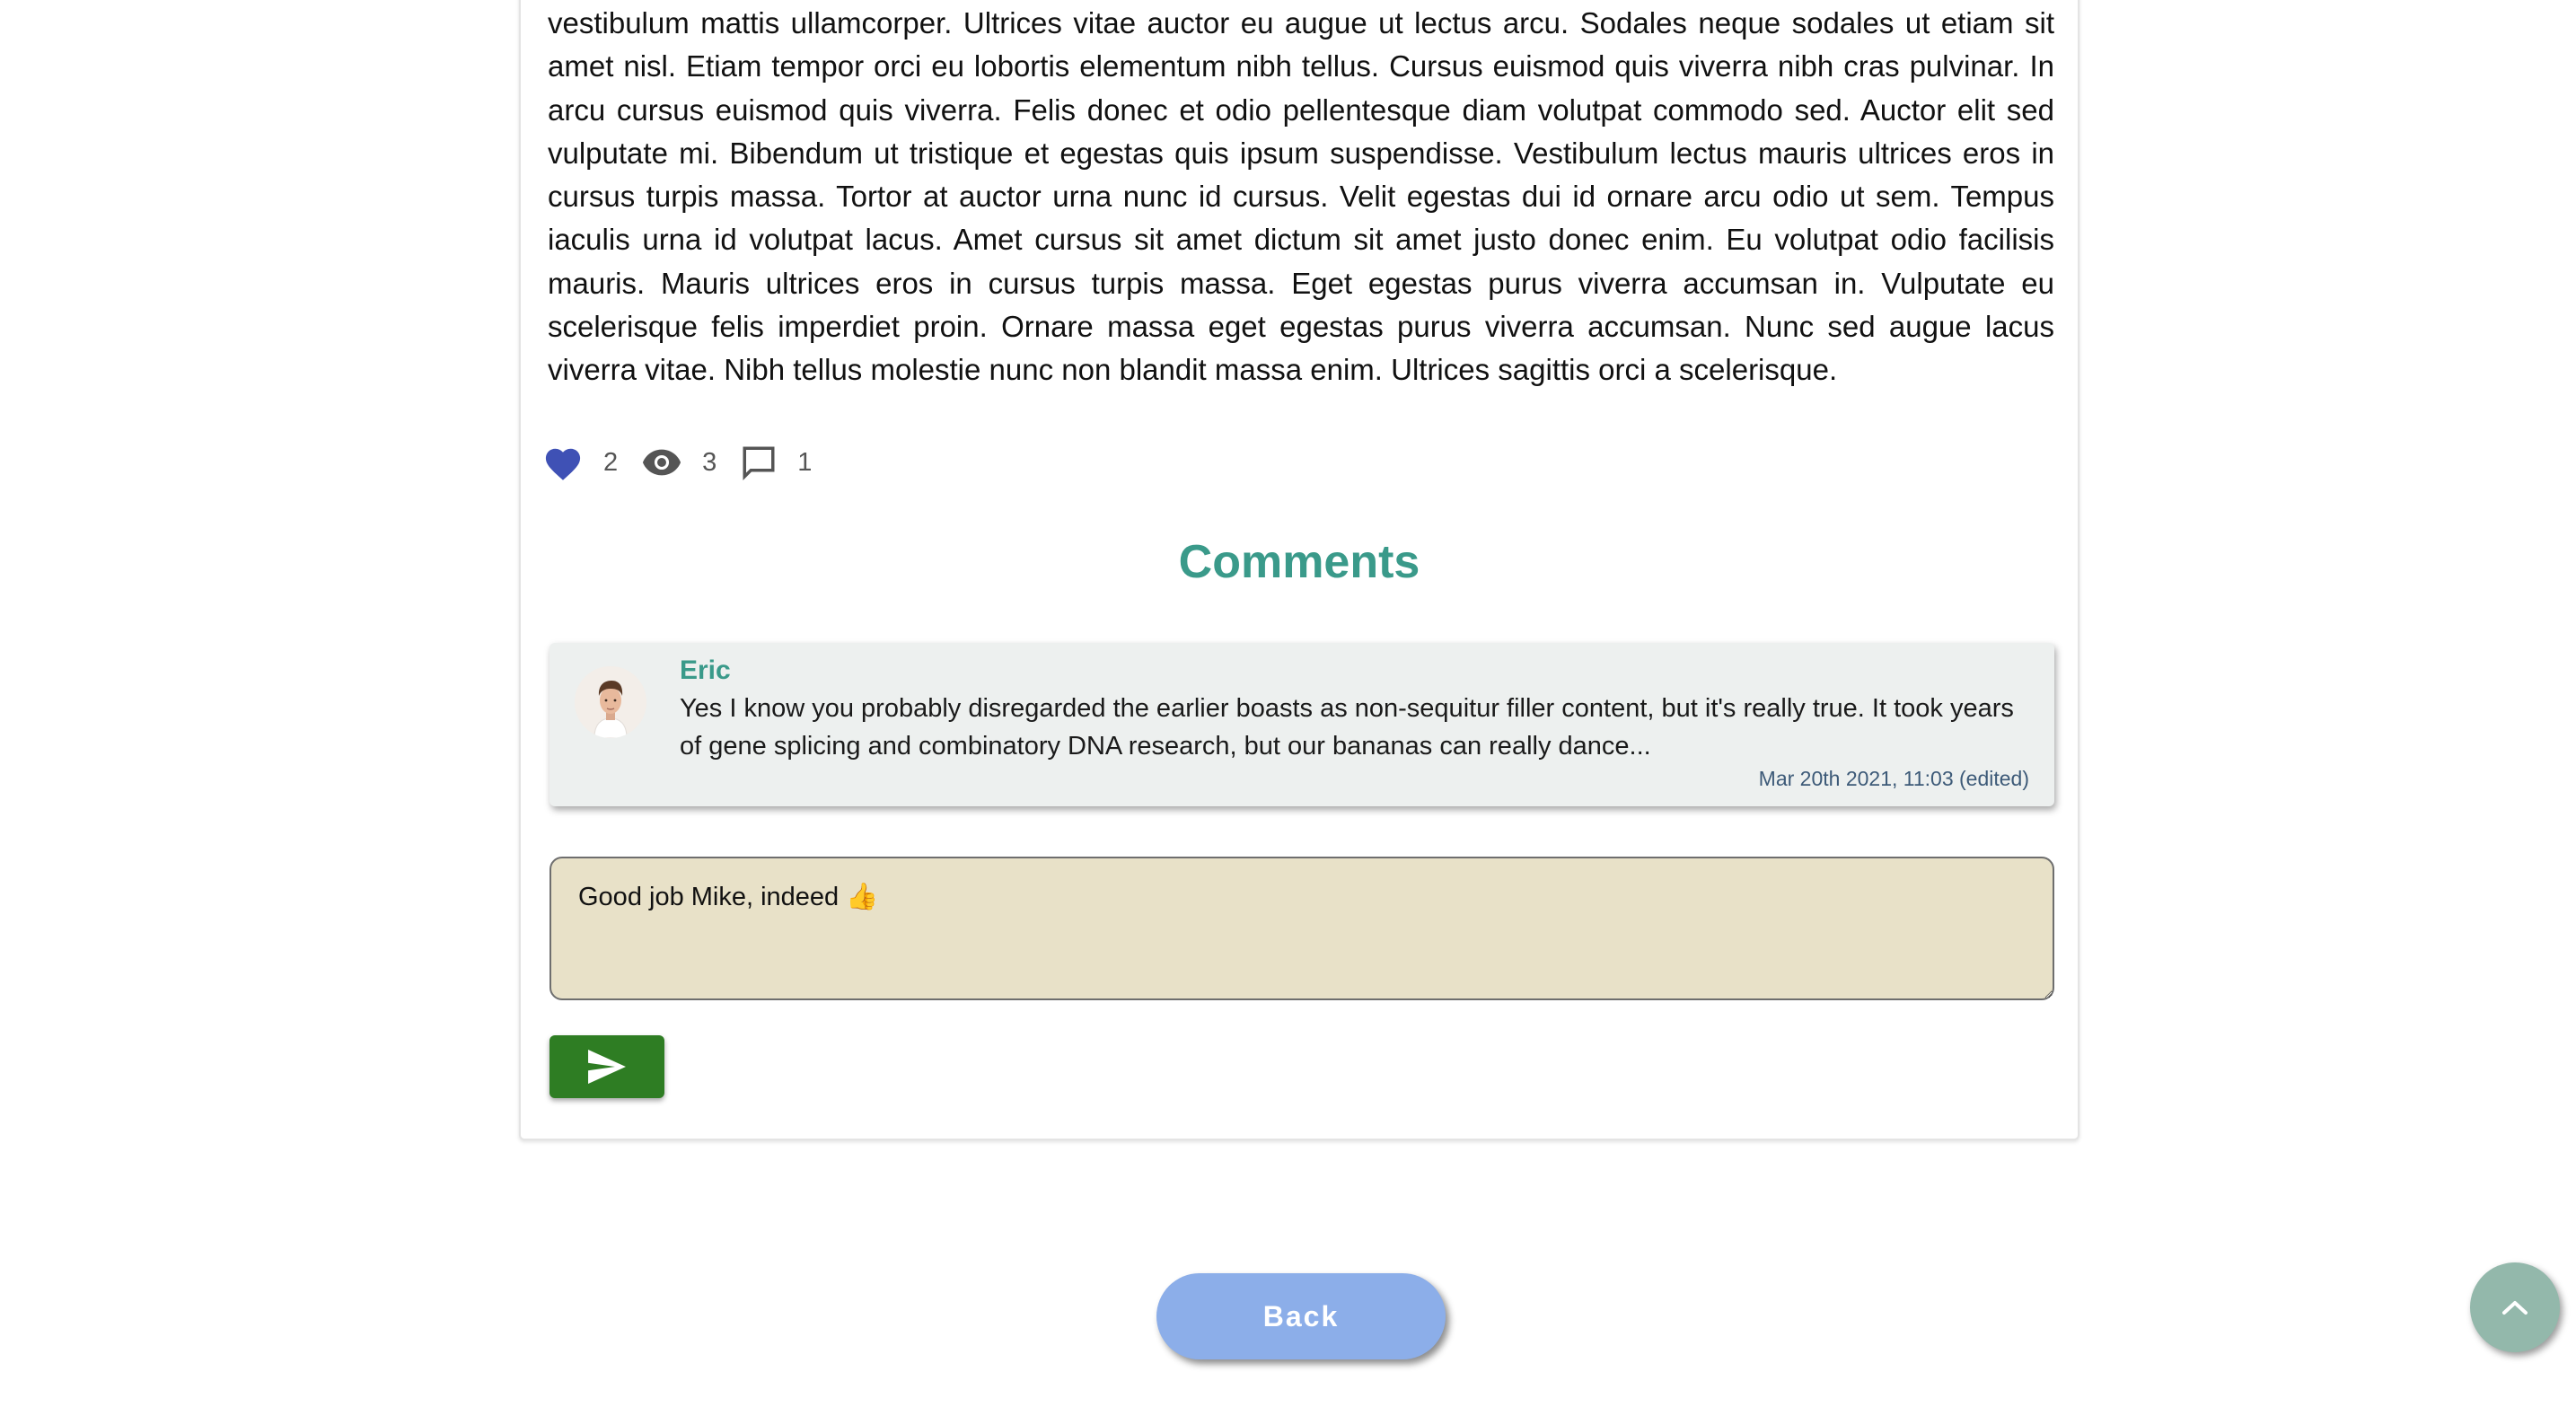 This screenshot has height=1416, width=2576. I want to click on comment-icon, so click(759, 463).